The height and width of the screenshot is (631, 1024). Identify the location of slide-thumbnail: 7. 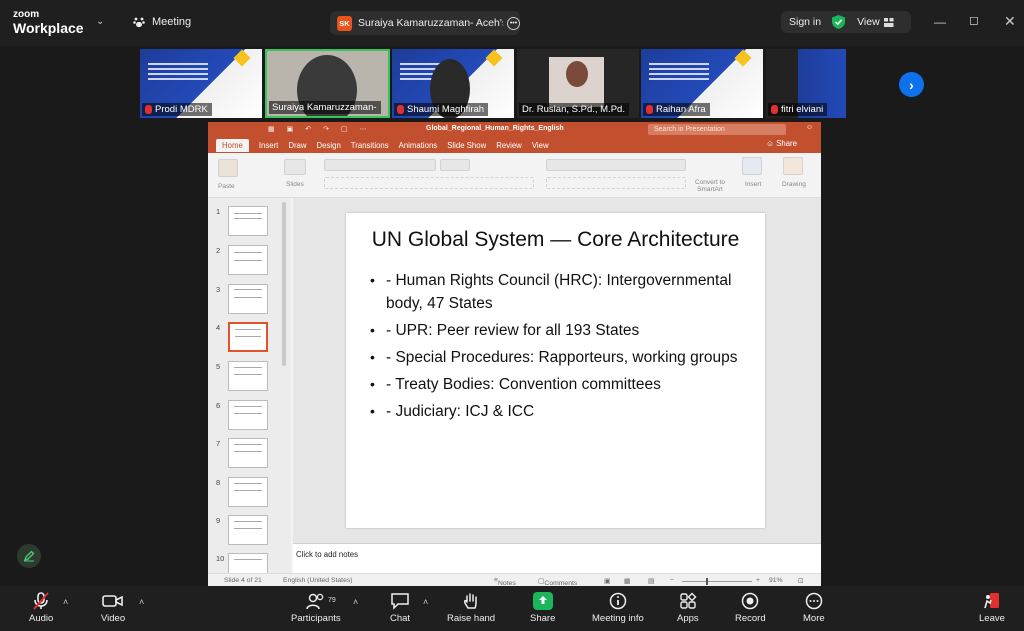
(248, 453).